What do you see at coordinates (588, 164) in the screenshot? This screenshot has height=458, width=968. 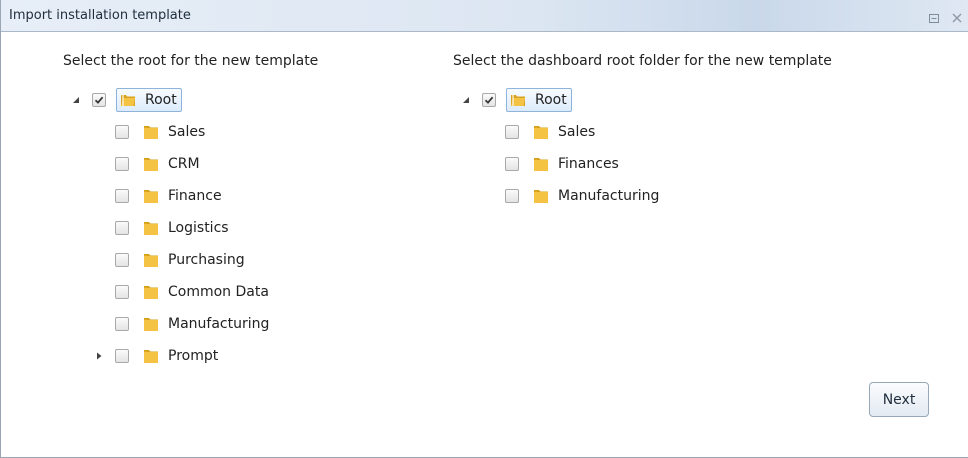 I see `tree-item-label: Finances` at bounding box center [588, 164].